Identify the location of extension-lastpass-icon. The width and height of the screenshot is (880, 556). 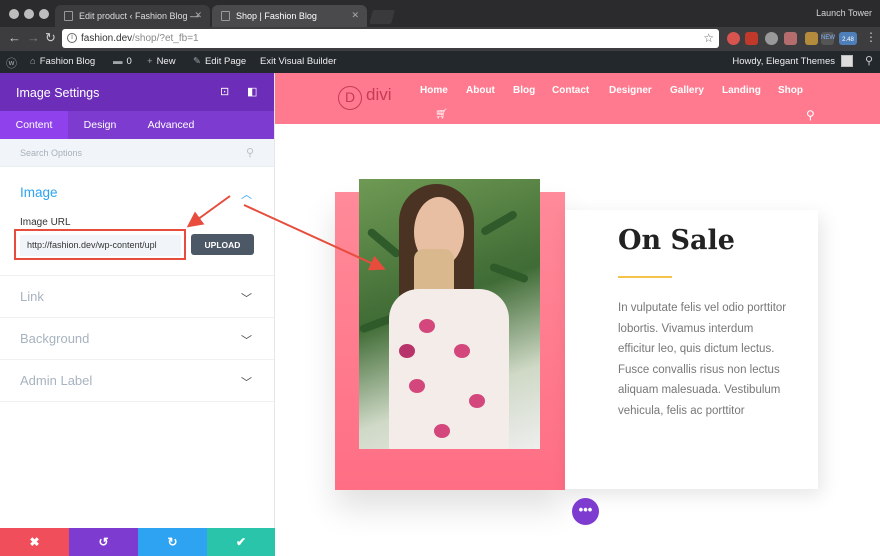
(751, 38).